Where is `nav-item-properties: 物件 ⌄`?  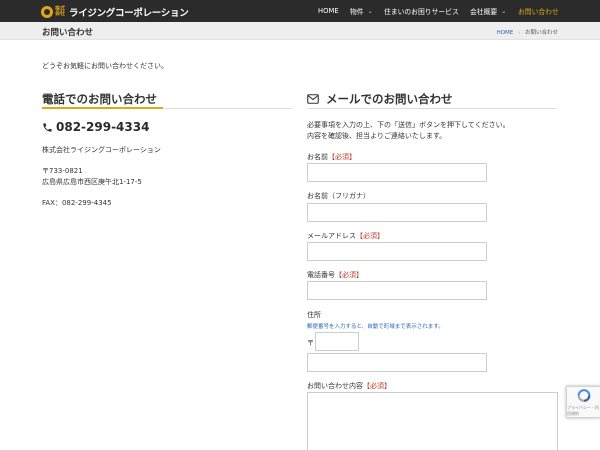
nav-item-properties: 物件 ⌄ is located at coordinates (361, 11).